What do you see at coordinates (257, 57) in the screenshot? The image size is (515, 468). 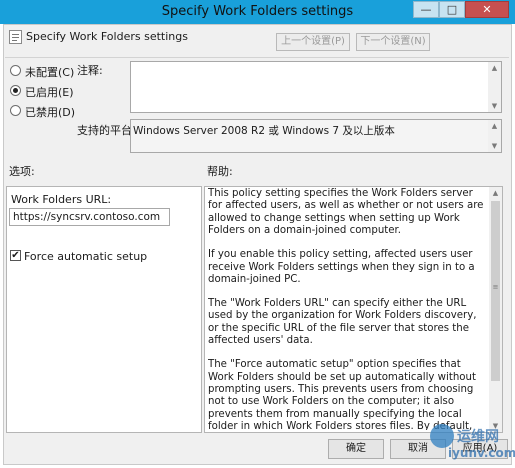 I see `header-divider` at bounding box center [257, 57].